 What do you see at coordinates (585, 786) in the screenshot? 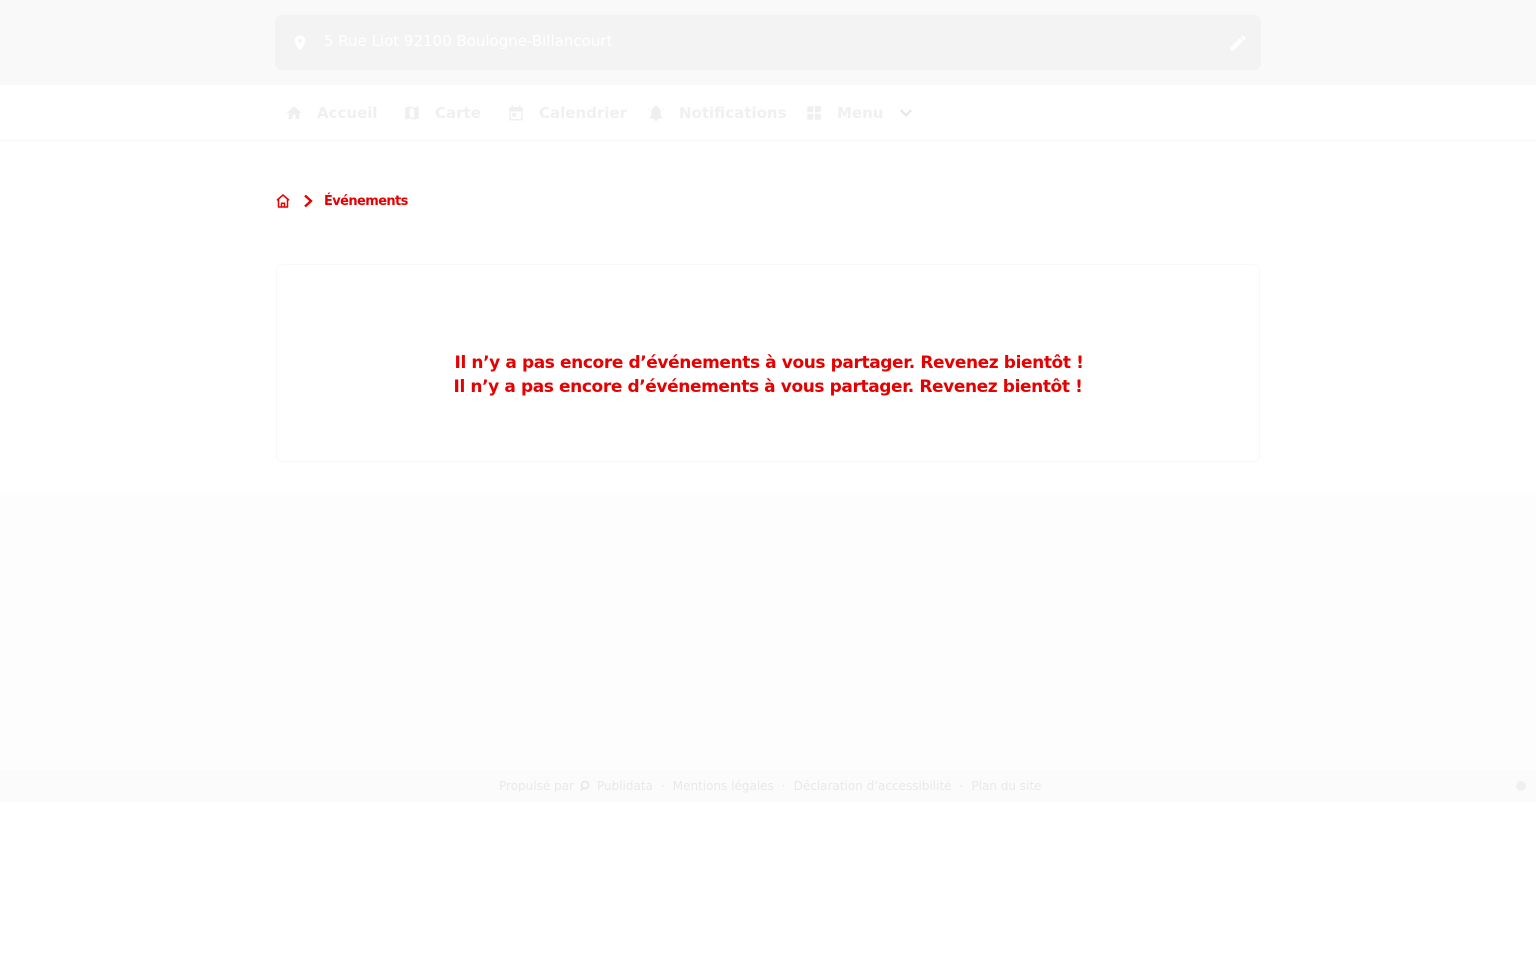
I see `publidata-logo-icon` at bounding box center [585, 786].